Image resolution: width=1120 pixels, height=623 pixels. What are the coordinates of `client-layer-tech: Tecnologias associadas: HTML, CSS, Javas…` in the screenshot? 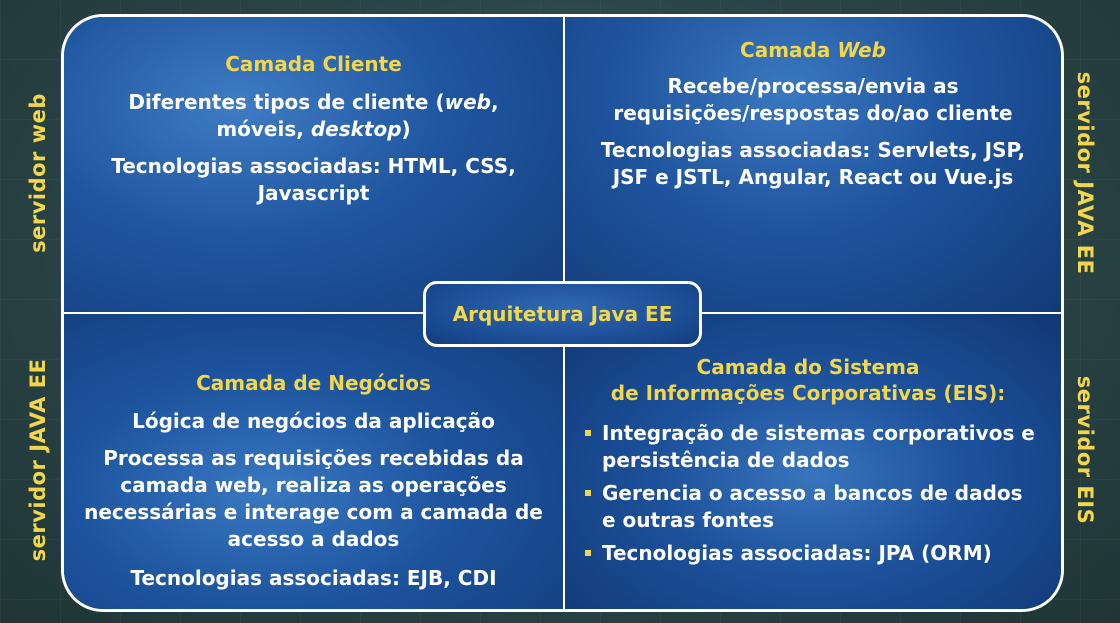 It's located at (313, 179).